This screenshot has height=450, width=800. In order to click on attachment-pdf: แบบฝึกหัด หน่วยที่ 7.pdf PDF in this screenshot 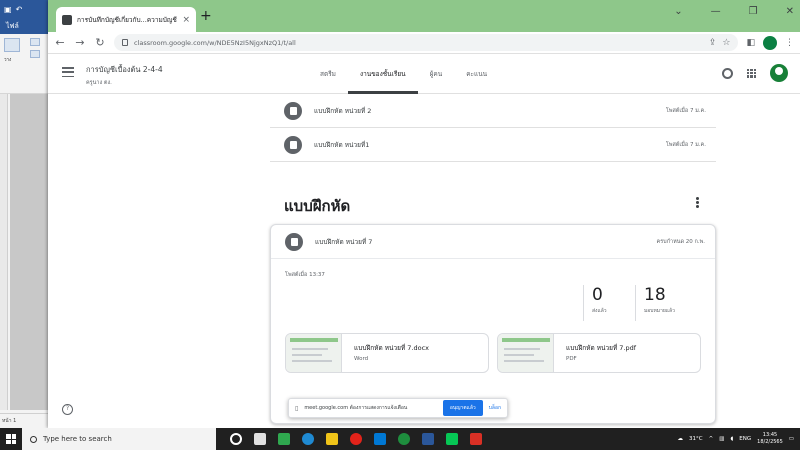, I will do `click(599, 353)`.